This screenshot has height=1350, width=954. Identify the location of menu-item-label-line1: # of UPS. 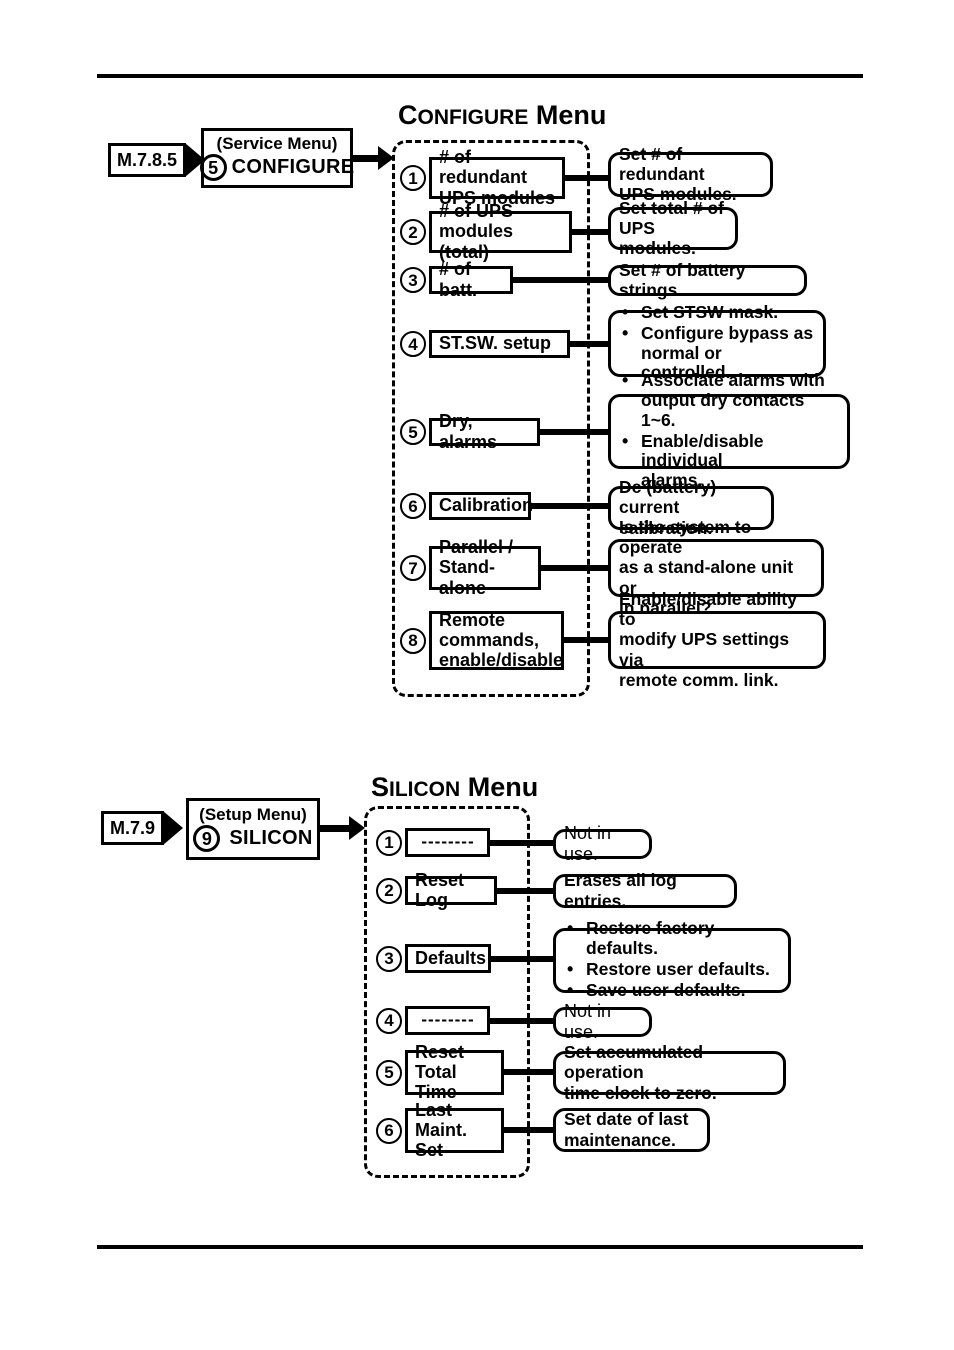
(476, 211).